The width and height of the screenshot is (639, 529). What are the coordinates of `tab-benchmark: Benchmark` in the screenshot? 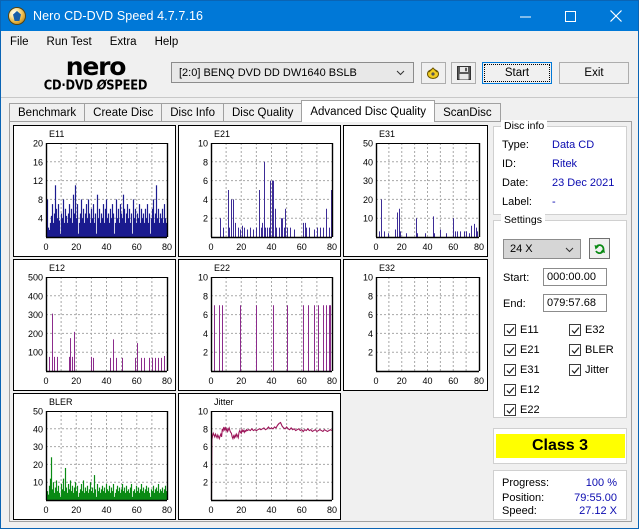 It's located at (47, 112).